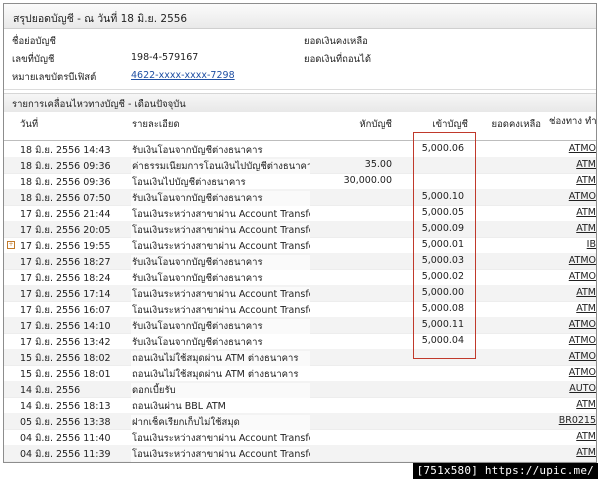 Image resolution: width=600 pixels, height=482 pixels. I want to click on header-channel: ช่องทาง ทำรายการ, so click(573, 121).